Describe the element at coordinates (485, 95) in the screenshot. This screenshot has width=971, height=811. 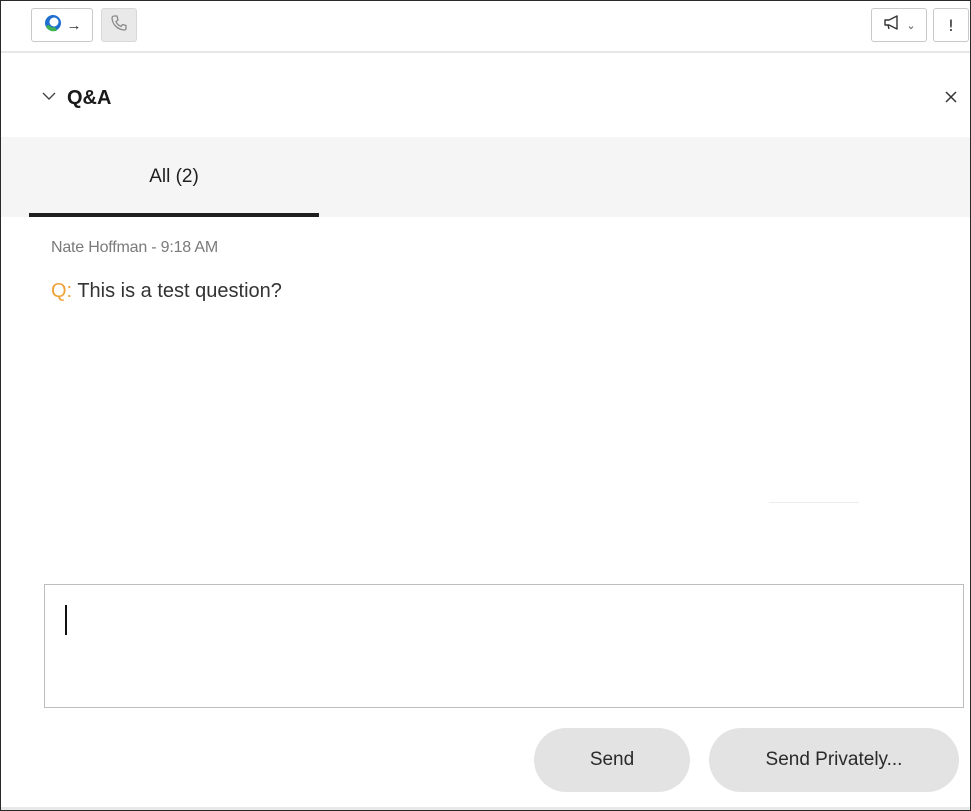
I see `qa-header: Q&A` at that location.